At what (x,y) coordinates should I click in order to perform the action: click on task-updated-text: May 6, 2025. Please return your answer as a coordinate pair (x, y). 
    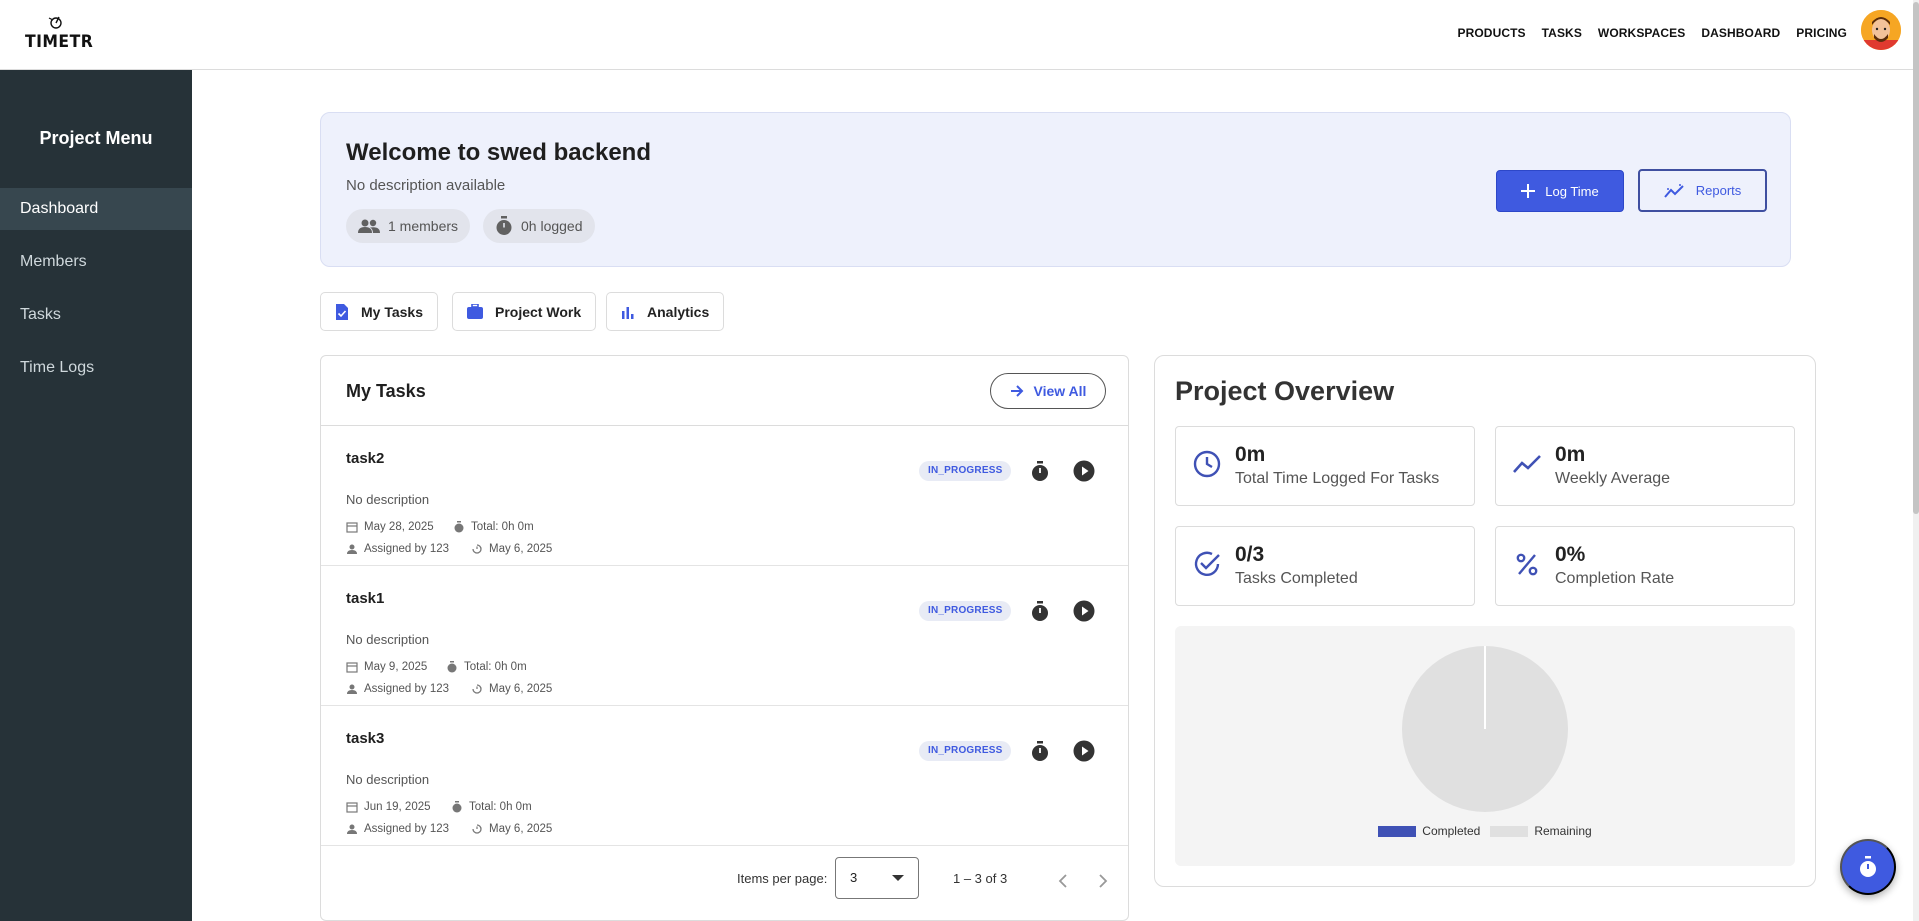
    Looking at the image, I should click on (521, 829).